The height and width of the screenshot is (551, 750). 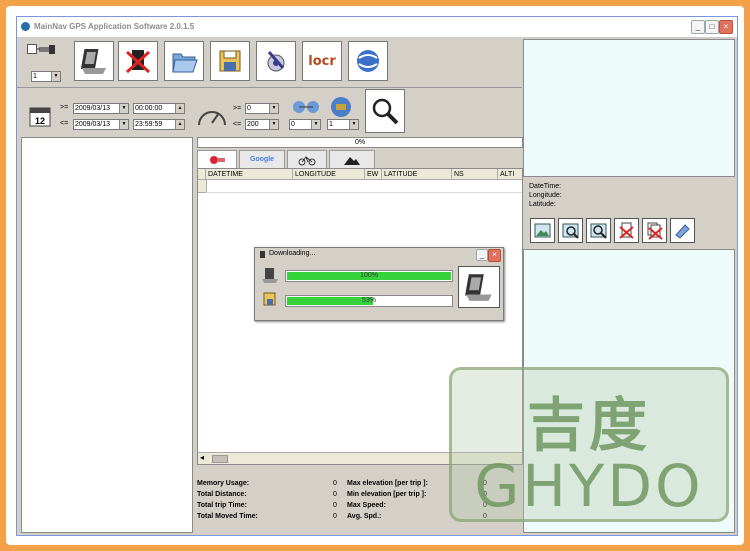 I want to click on speed-min-prefix: >=, so click(x=237, y=108).